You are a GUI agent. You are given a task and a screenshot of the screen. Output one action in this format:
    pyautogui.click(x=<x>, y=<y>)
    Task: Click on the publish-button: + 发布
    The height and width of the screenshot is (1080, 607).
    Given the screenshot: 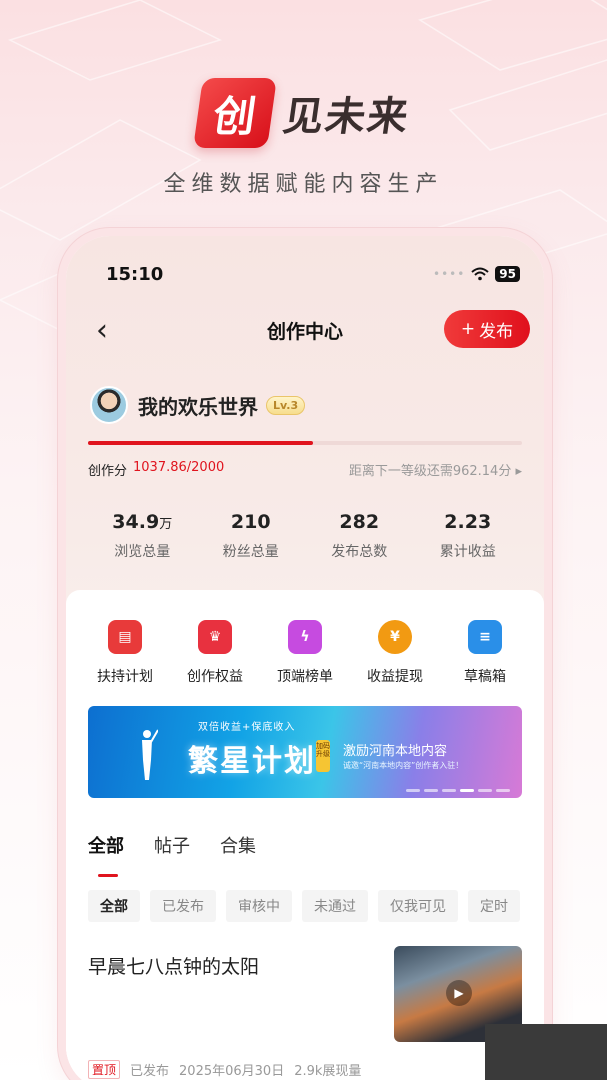 What is the action you would take?
    pyautogui.click(x=487, y=329)
    